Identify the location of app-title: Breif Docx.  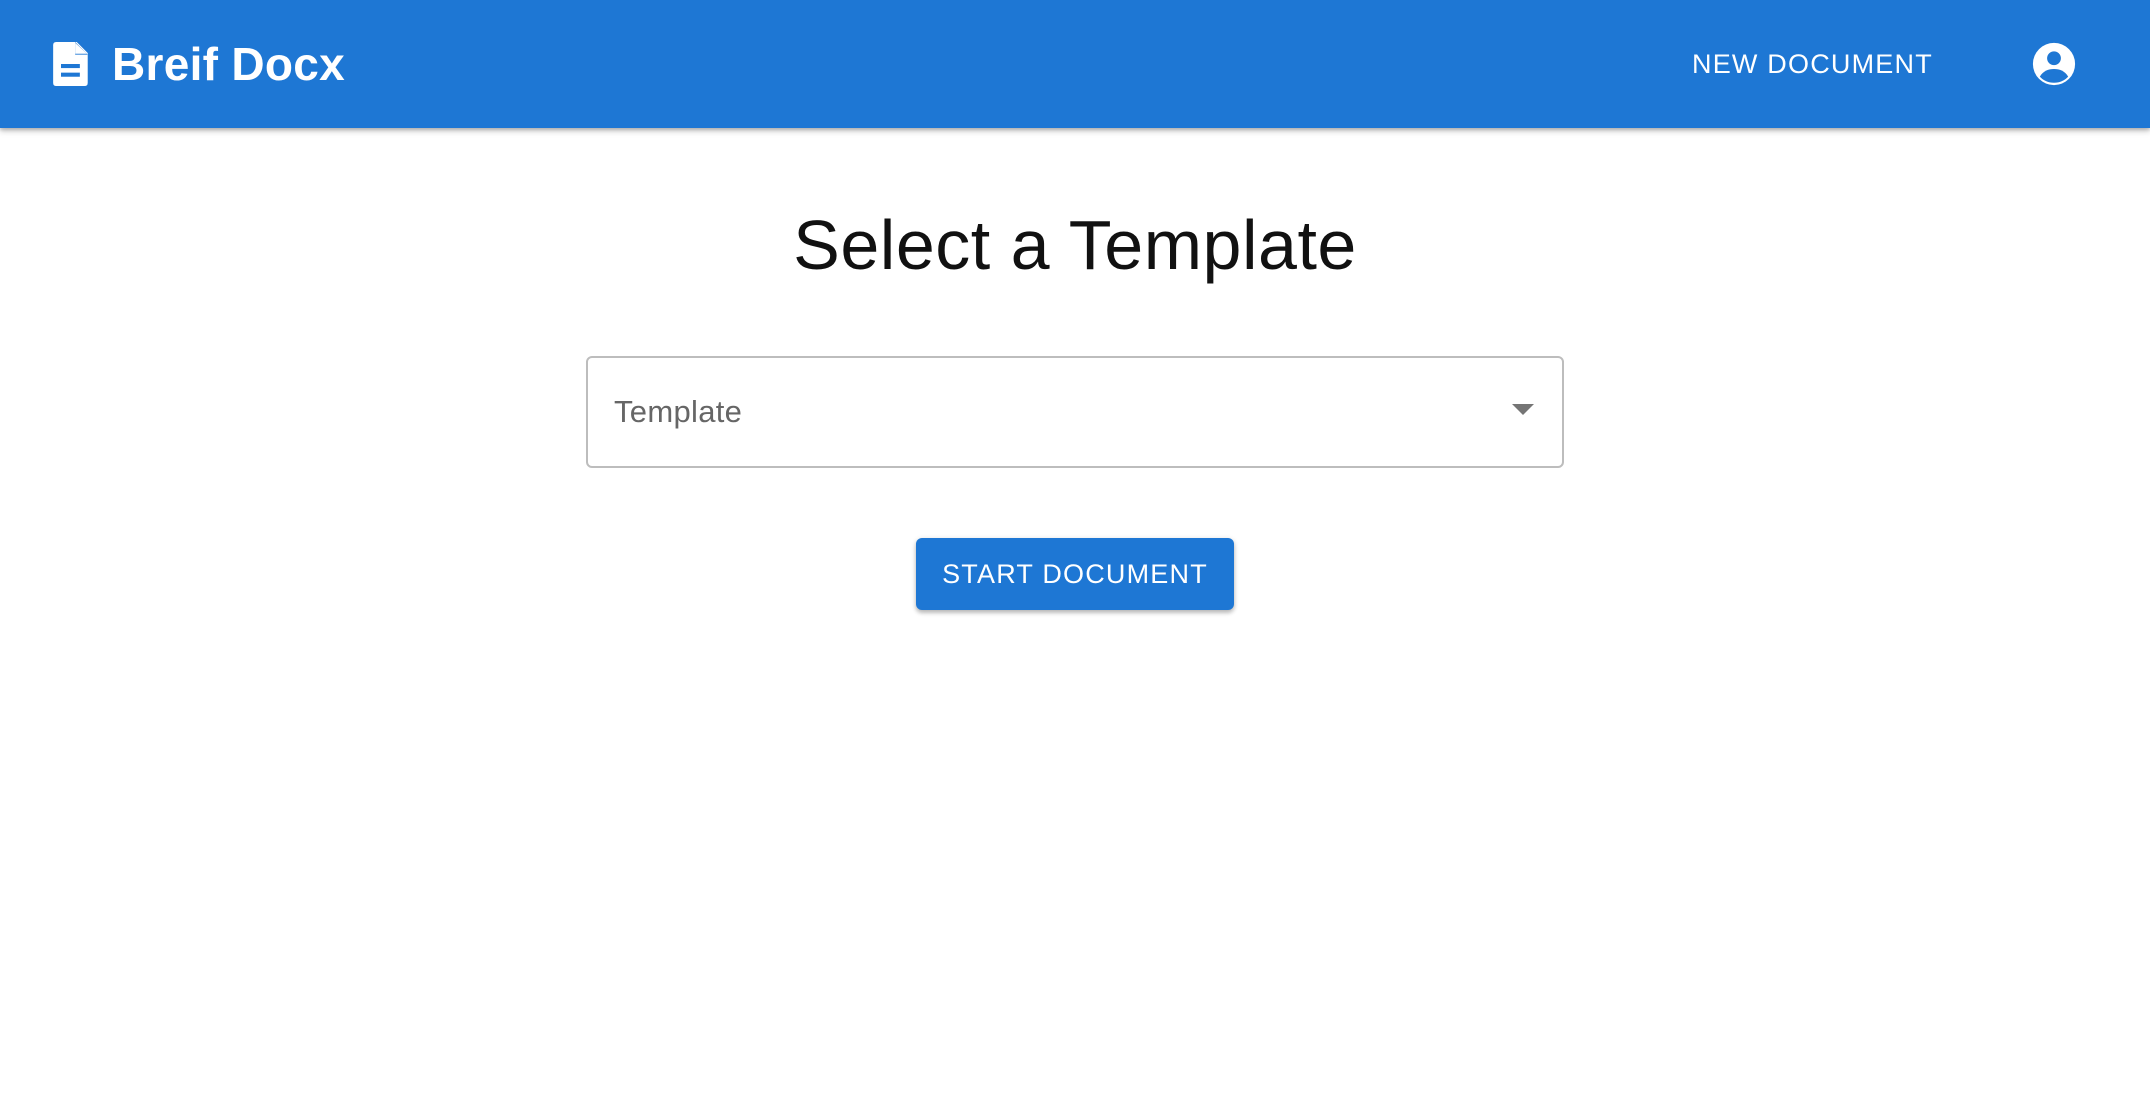
(229, 64).